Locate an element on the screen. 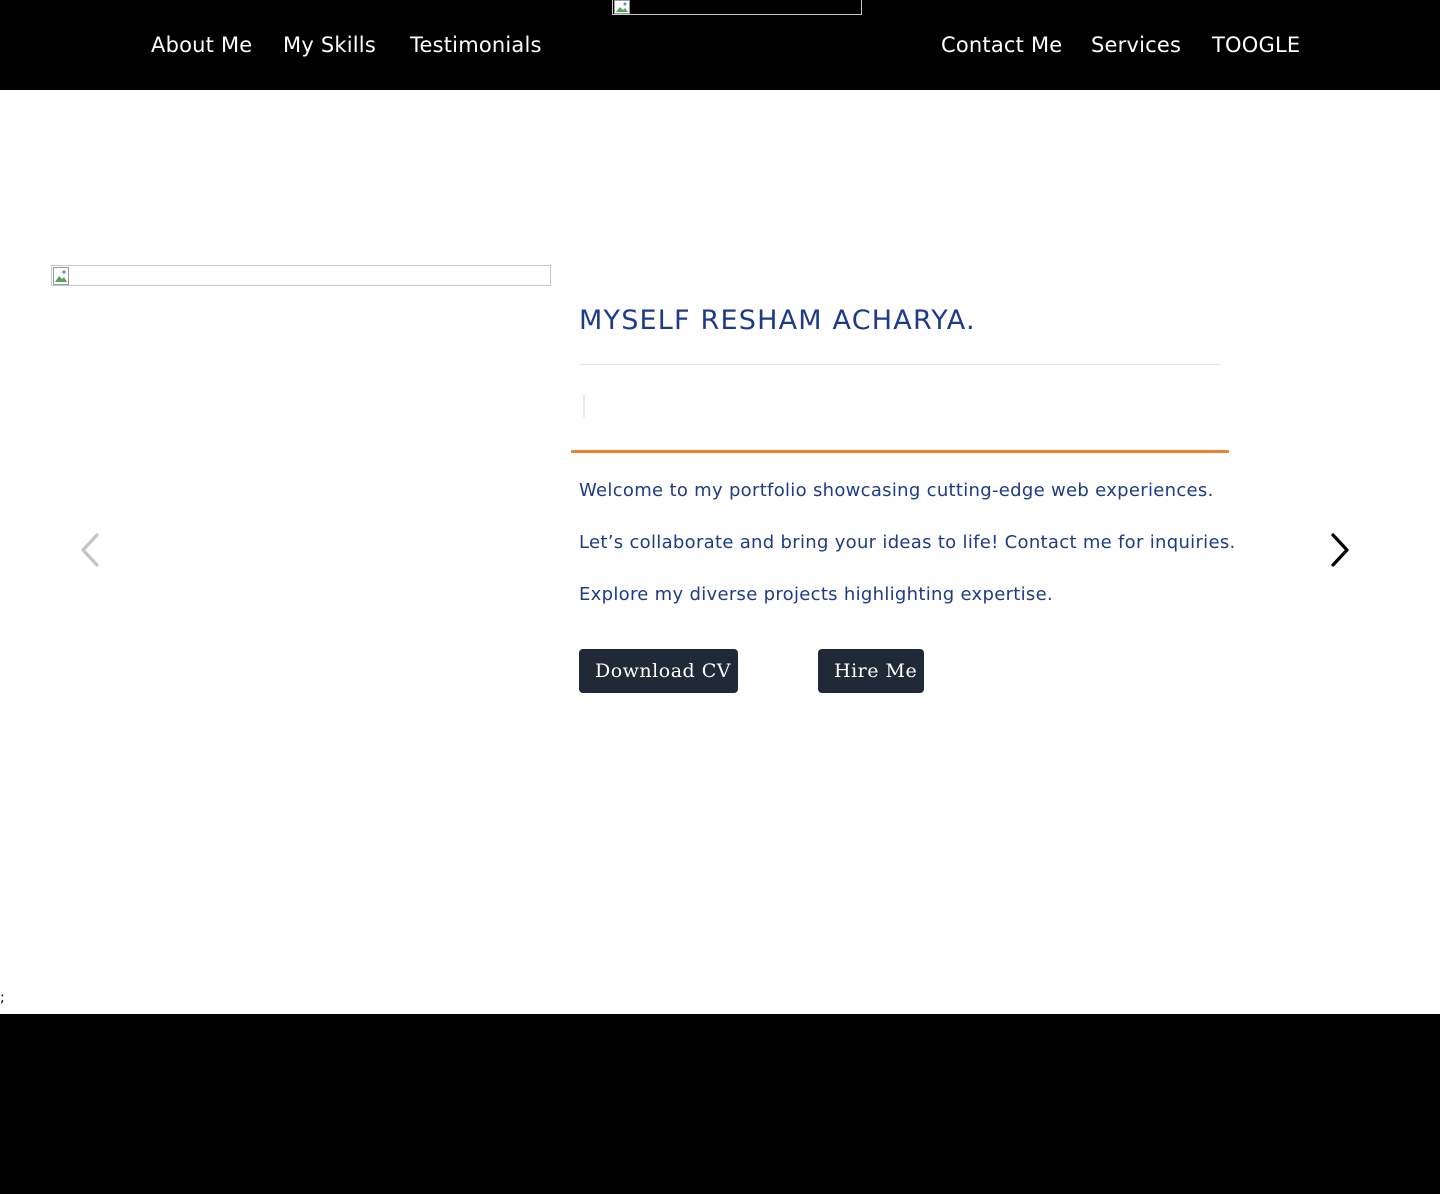  logo-image is located at coordinates (737, 7).